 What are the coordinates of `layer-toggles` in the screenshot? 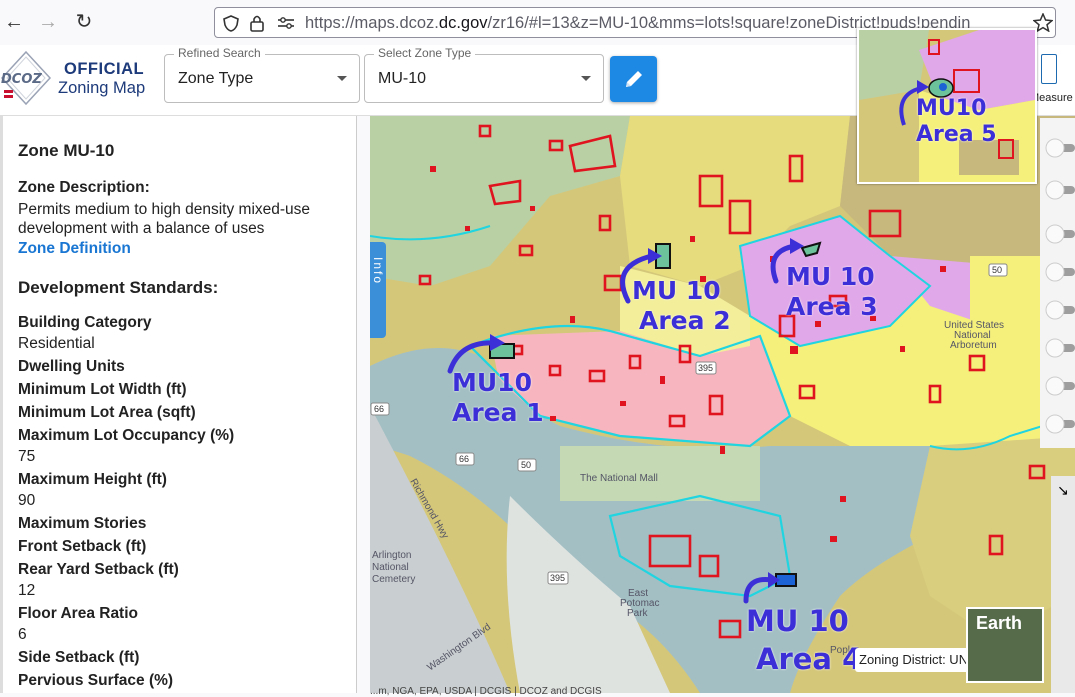 It's located at (1060, 286).